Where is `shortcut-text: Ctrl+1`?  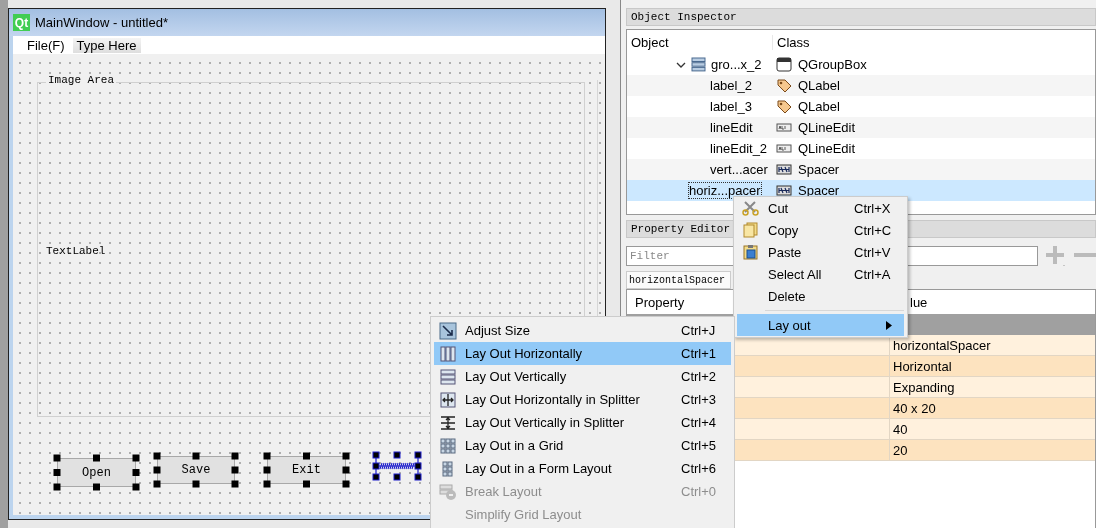
shortcut-text: Ctrl+1 is located at coordinates (699, 353).